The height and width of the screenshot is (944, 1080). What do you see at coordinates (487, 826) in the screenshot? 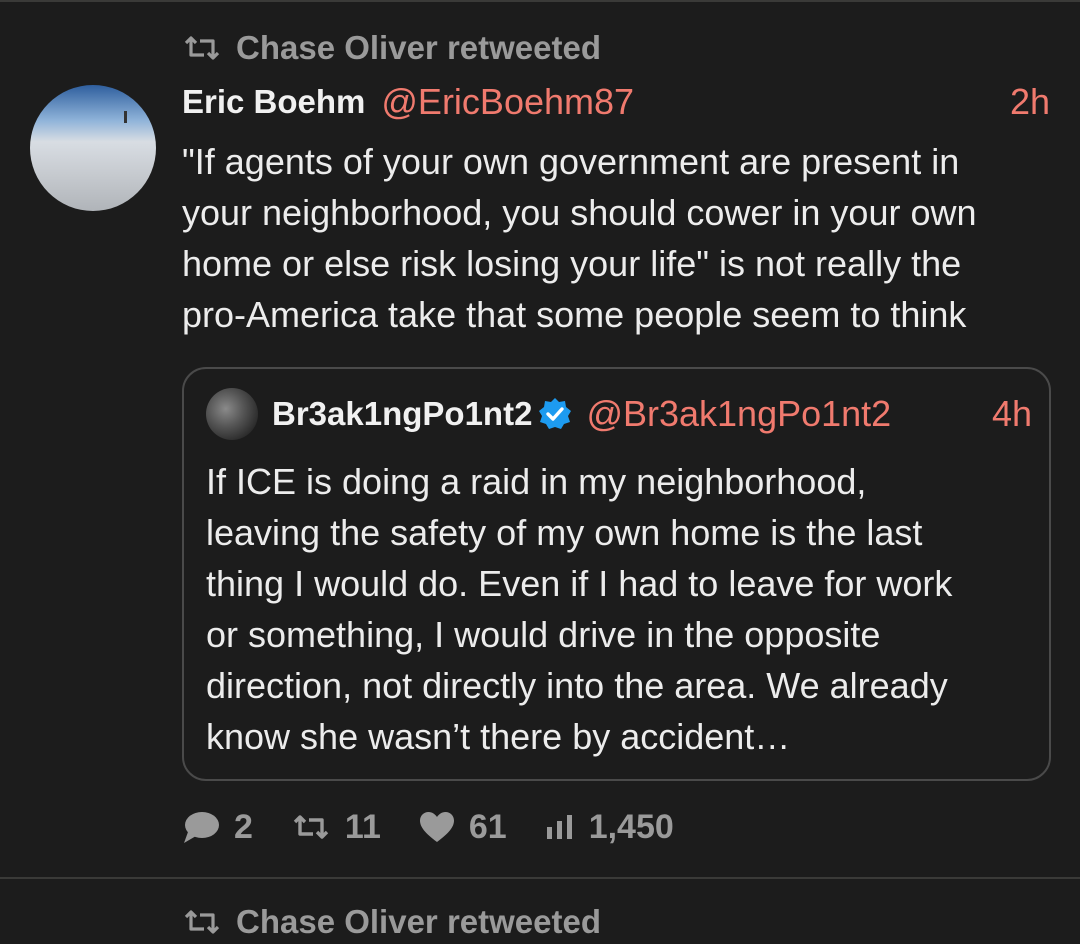
I see `like-count: 61` at bounding box center [487, 826].